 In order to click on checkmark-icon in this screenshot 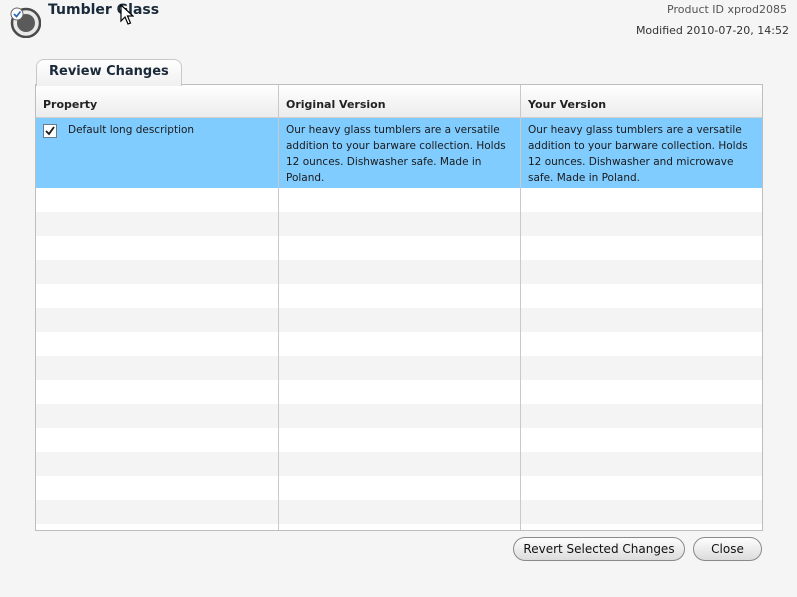, I will do `click(50, 131)`.